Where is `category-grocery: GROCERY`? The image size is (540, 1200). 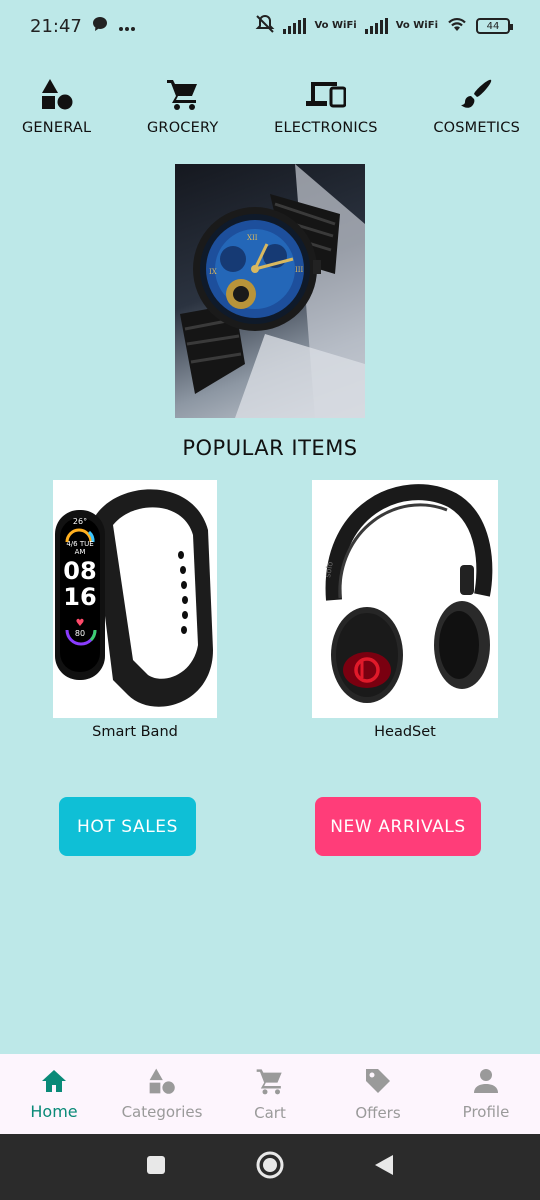 category-grocery: GROCERY is located at coordinates (182, 105).